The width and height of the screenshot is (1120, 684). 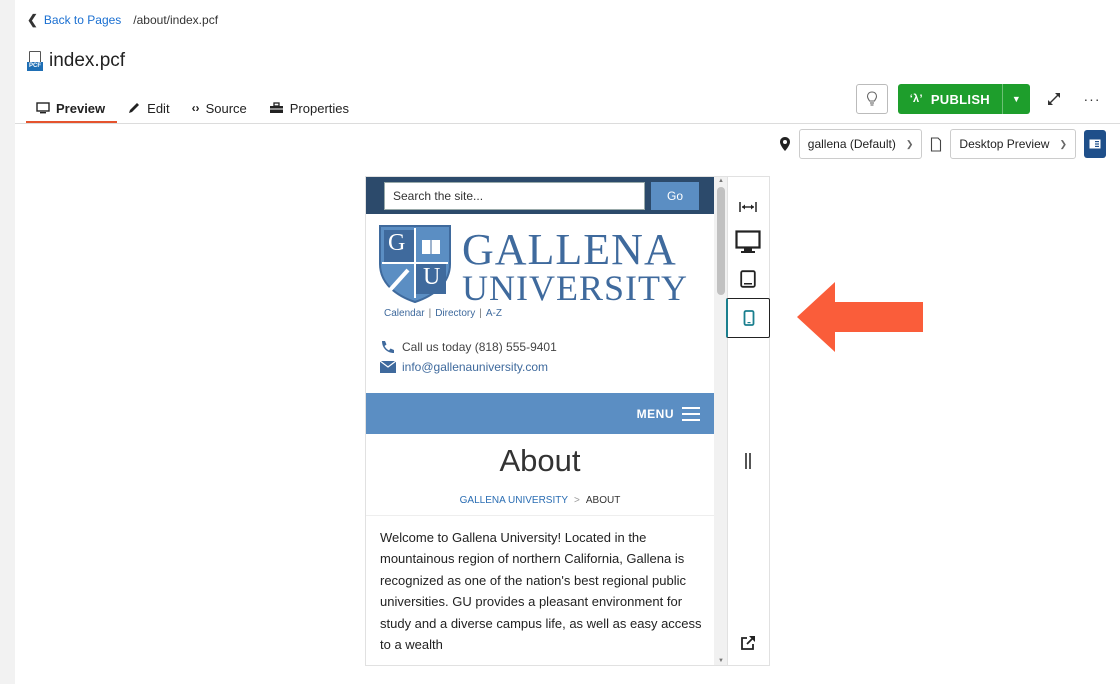 I want to click on tab-edit: Edit, so click(x=148, y=108).